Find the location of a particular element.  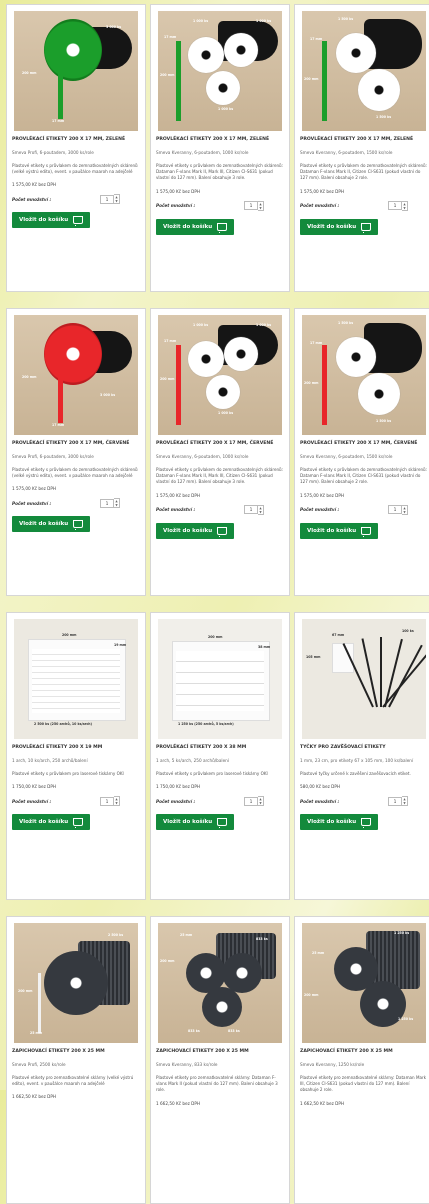

dim-label: 1 250 ks is located at coordinates (402, 933).